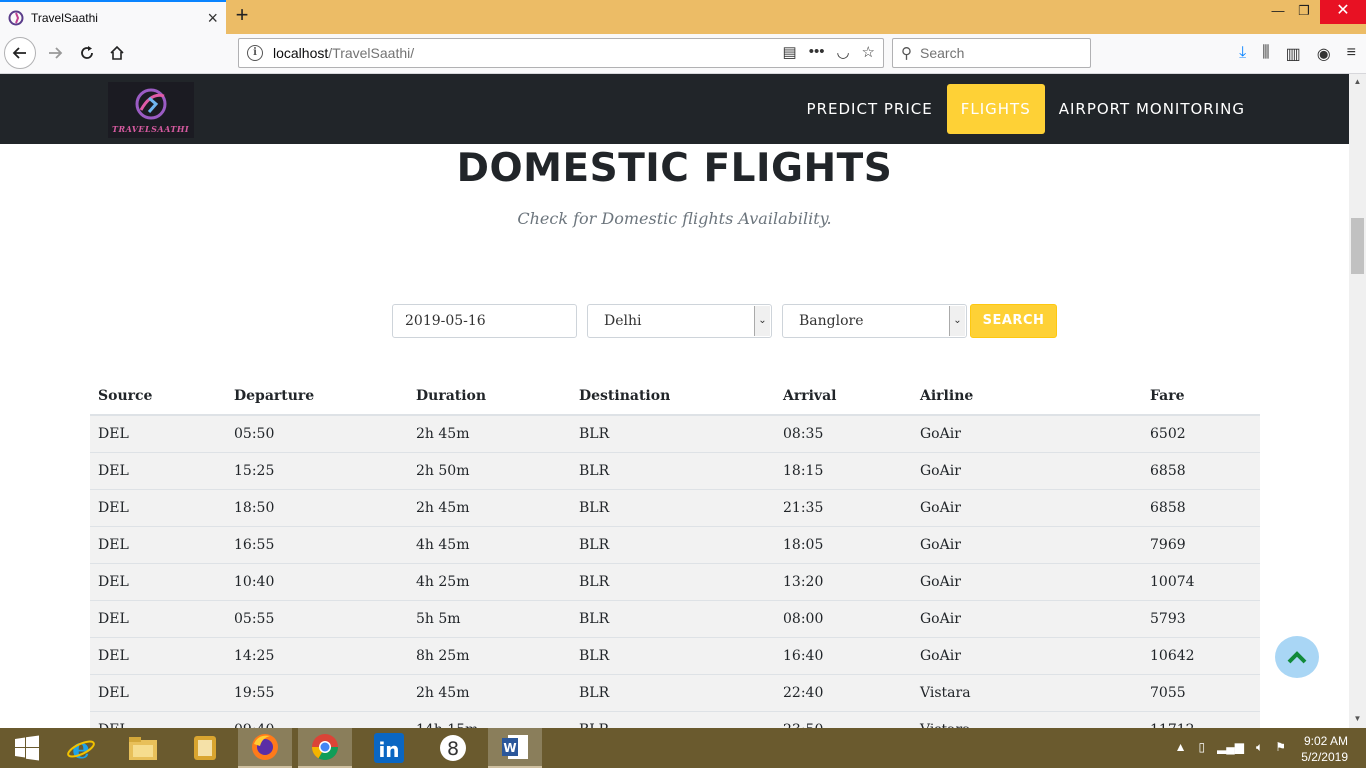  Describe the element at coordinates (1357, 719) in the screenshot. I see `scroll-down-arrow-icon: ▼` at that location.